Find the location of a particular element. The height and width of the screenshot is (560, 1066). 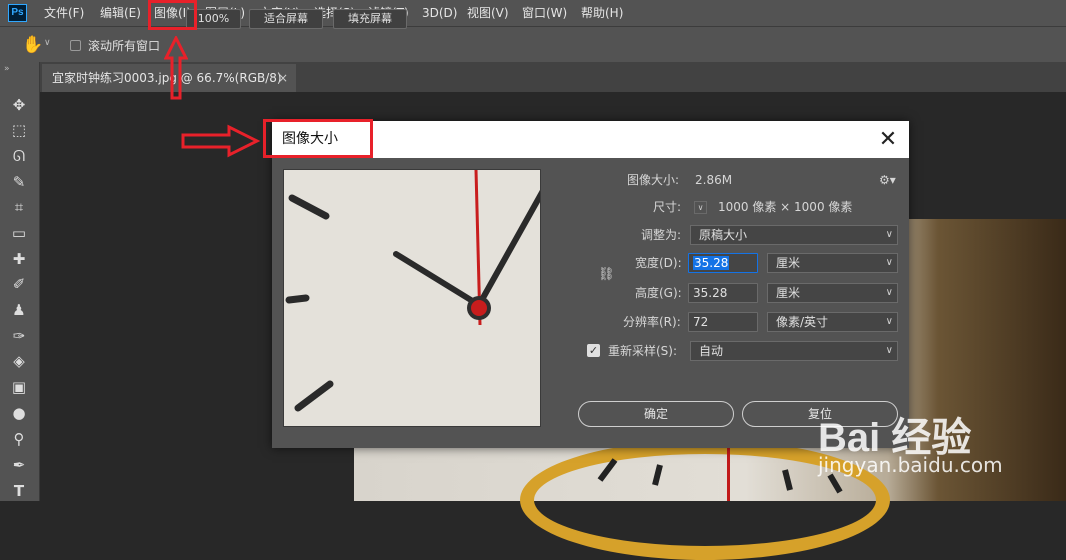

blur-tool-icon: ● is located at coordinates (19, 413).